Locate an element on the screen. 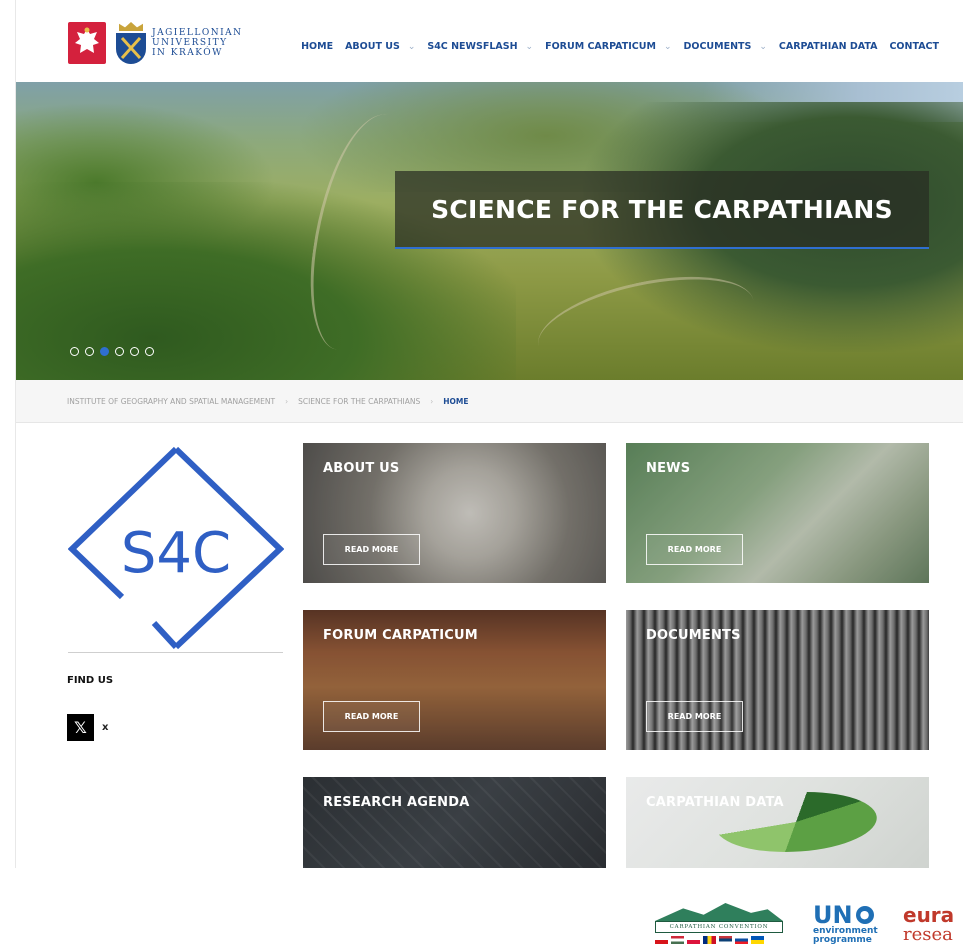 This screenshot has width=963, height=948. tile-title: RESEARCH AGENDA is located at coordinates (396, 802).